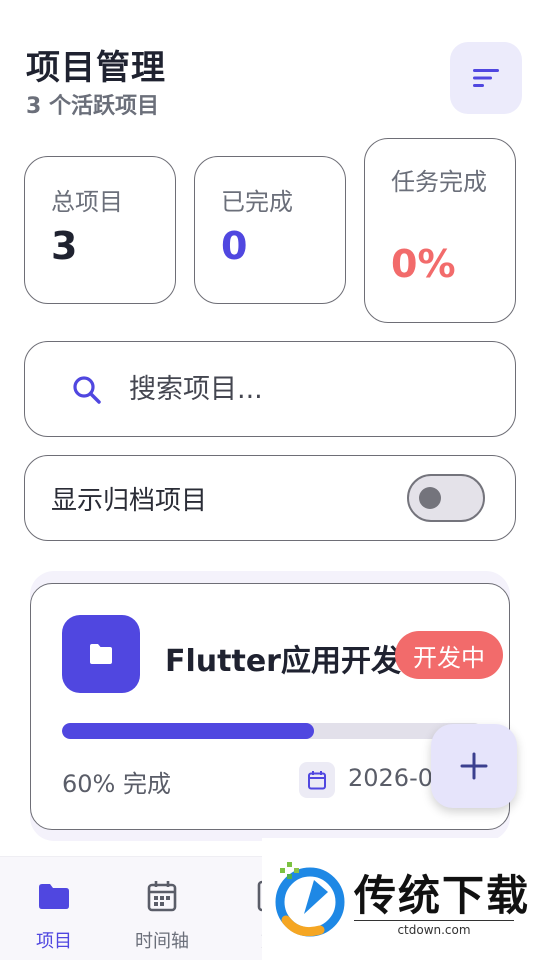 This screenshot has height=960, width=540. I want to click on stat-label: 总项目, so click(87, 202).